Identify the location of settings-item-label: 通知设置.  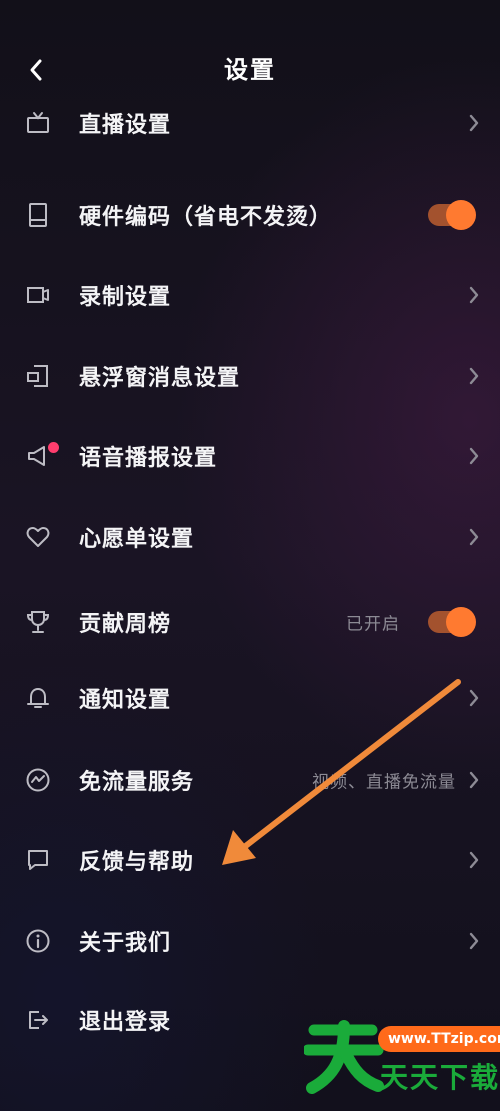
(125, 700).